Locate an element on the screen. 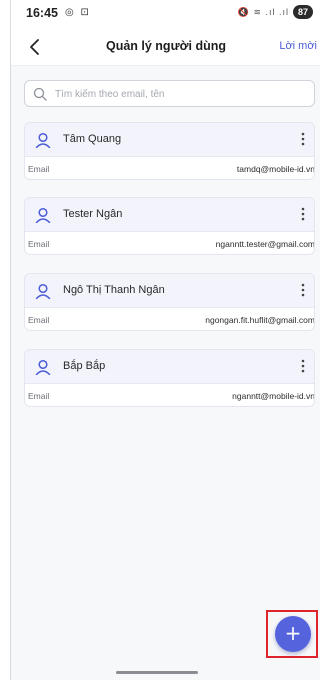 The image size is (320, 680). page-title: Quản lý người dùng is located at coordinates (165, 46).